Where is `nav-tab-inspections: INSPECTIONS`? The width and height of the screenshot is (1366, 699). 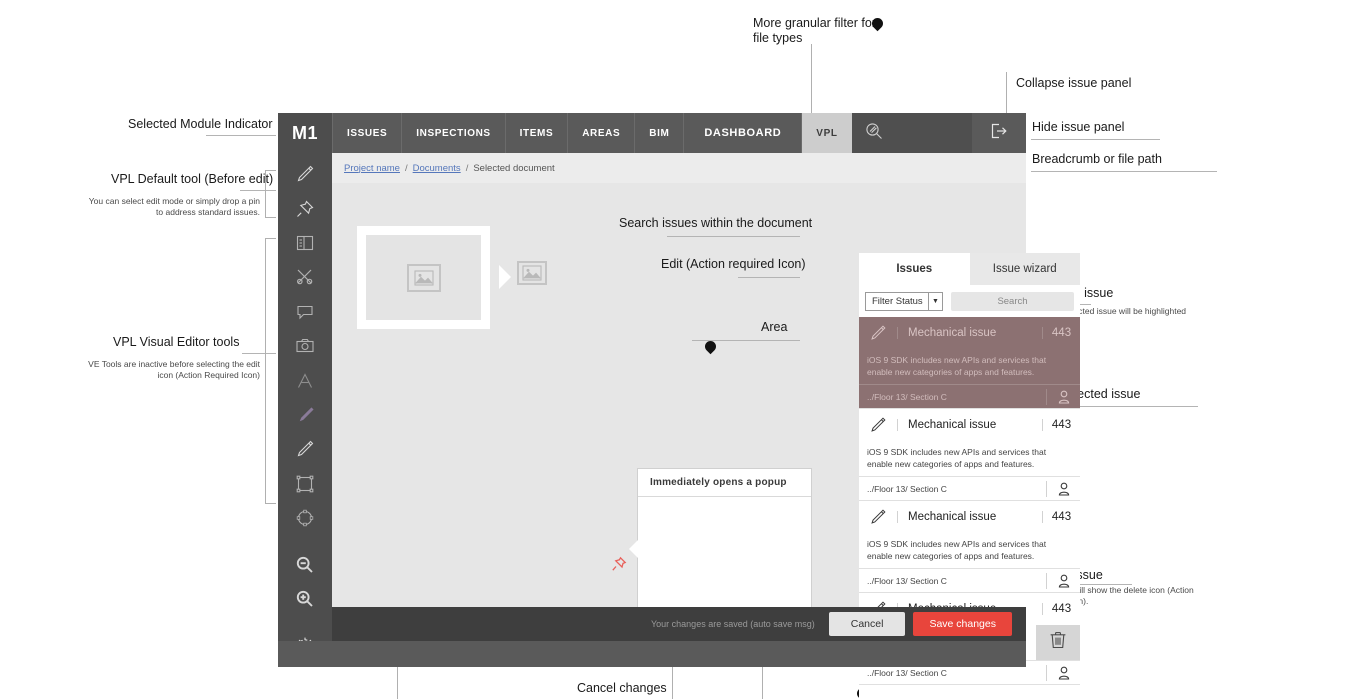
nav-tab-inspections: INSPECTIONS is located at coordinates (454, 133).